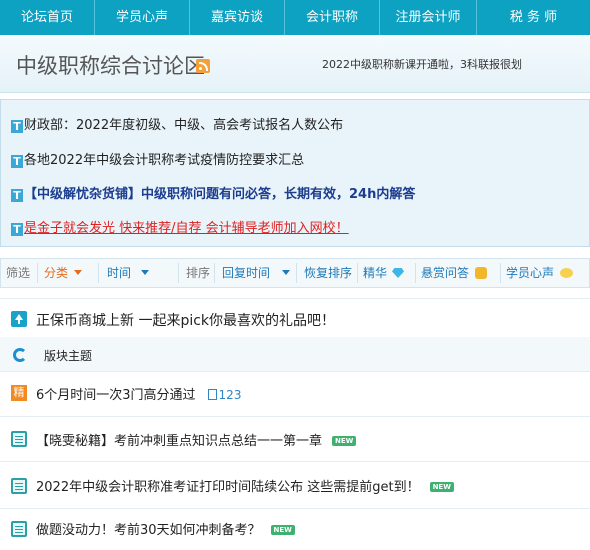 Image resolution: width=590 pixels, height=550 pixels. I want to click on notice-item: T 各地2022年中级会计职称考试疫情防控要求汇总, so click(157, 161).